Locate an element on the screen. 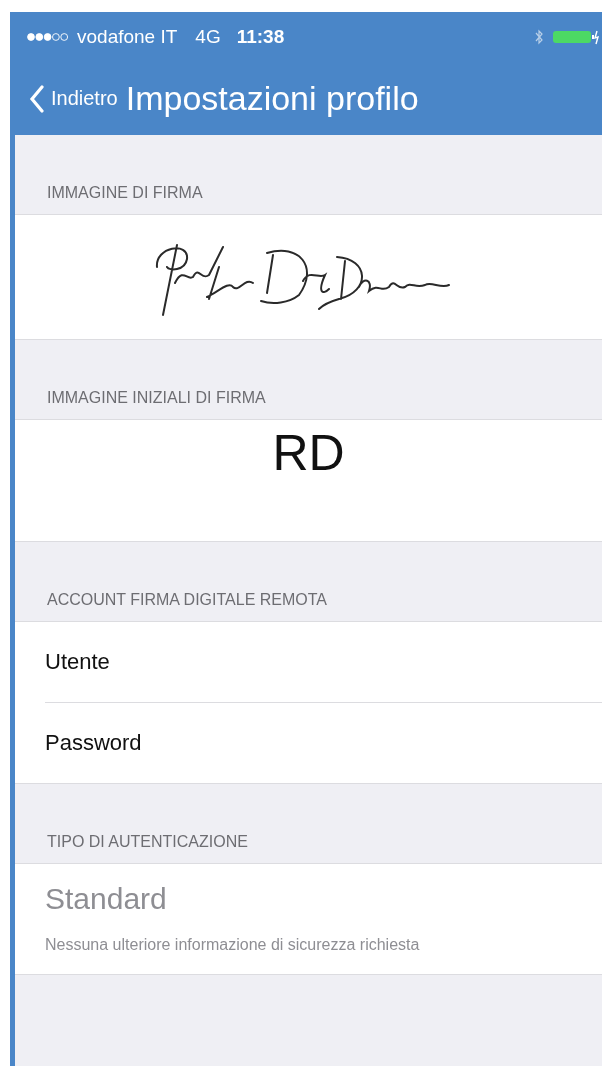 The height and width of the screenshot is (1066, 602). carrier-name: vodafone IT is located at coordinates (127, 37).